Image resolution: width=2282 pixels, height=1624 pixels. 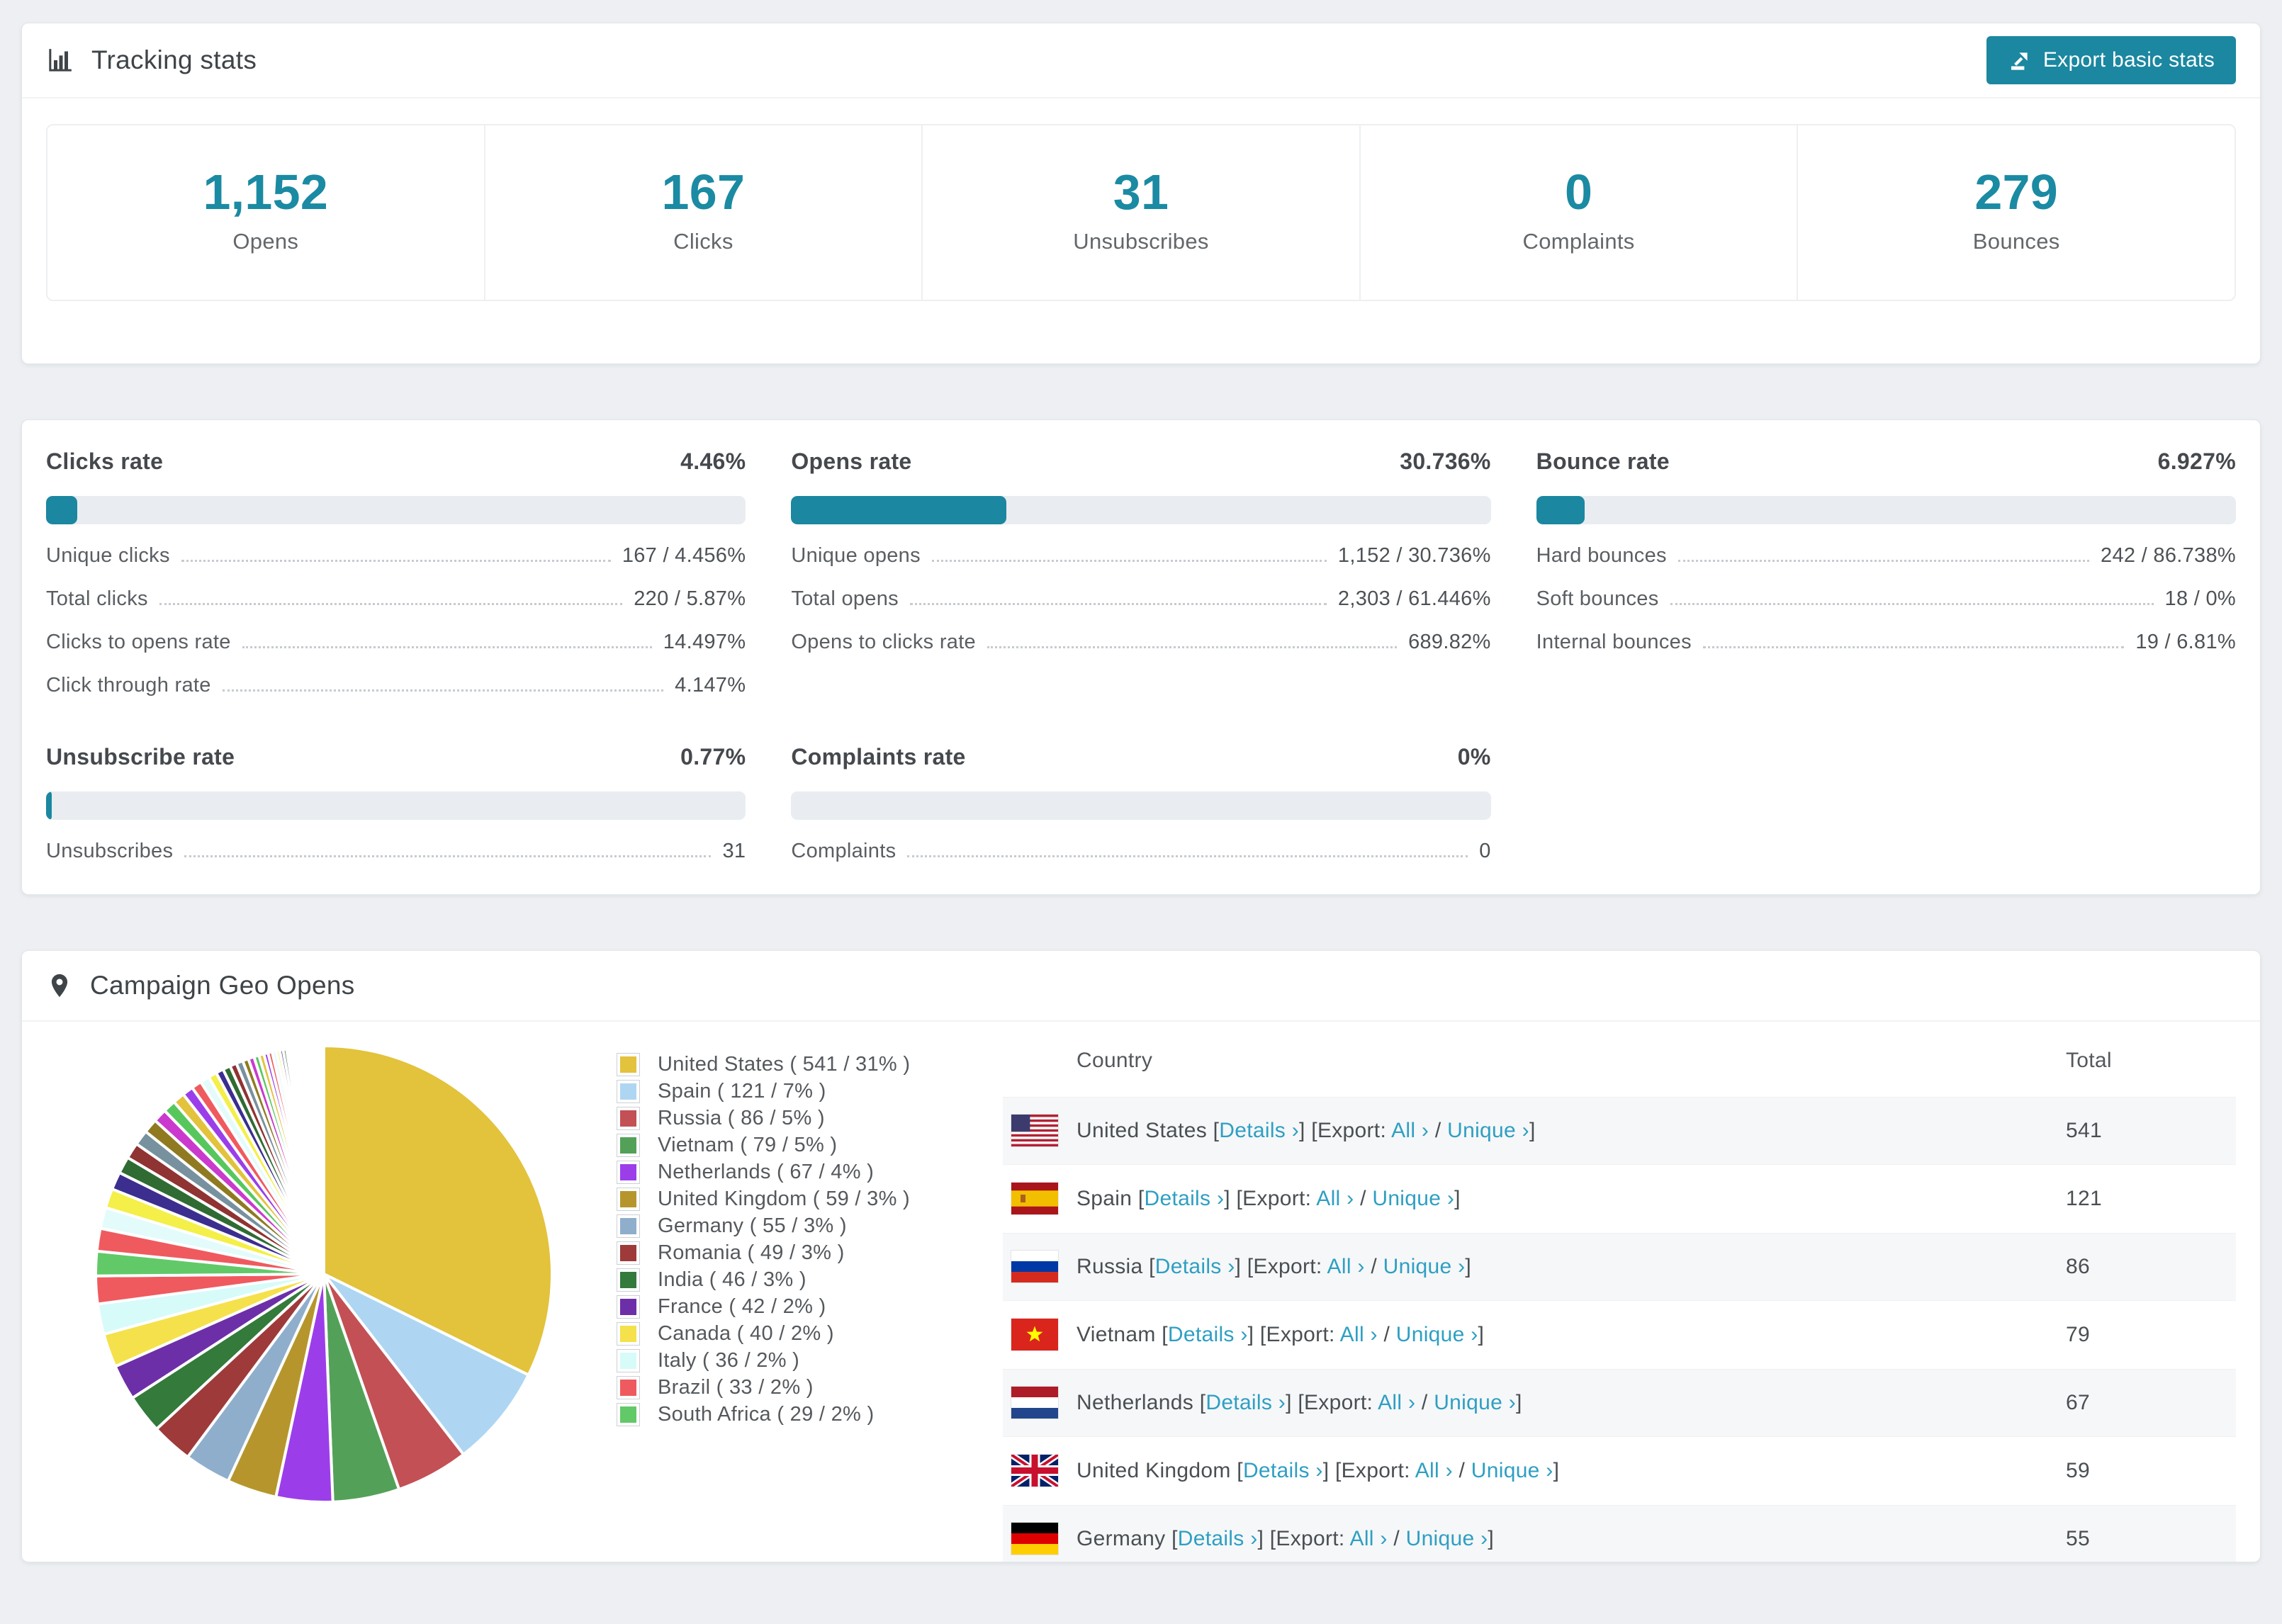 What do you see at coordinates (795, 1360) in the screenshot?
I see `legend-item-italy: Italy ( 36 / 2% )` at bounding box center [795, 1360].